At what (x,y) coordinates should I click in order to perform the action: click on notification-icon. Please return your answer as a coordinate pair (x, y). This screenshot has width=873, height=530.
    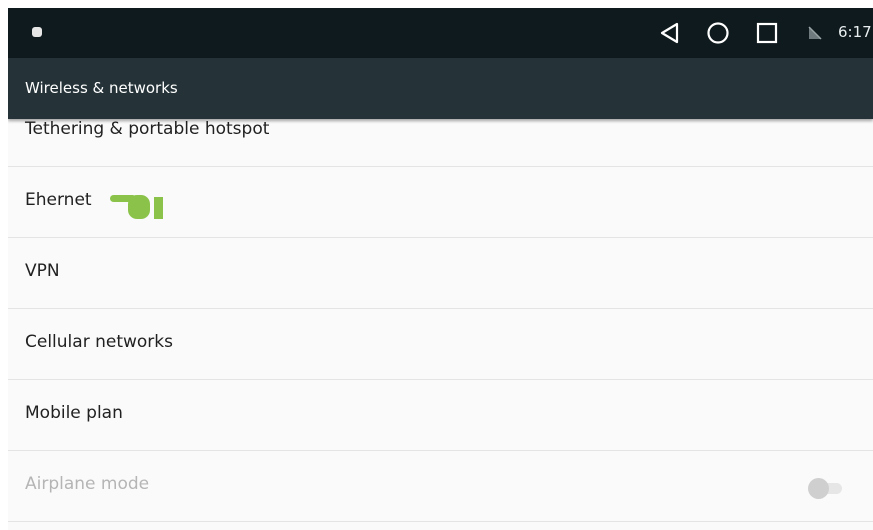
    Looking at the image, I should click on (37, 32).